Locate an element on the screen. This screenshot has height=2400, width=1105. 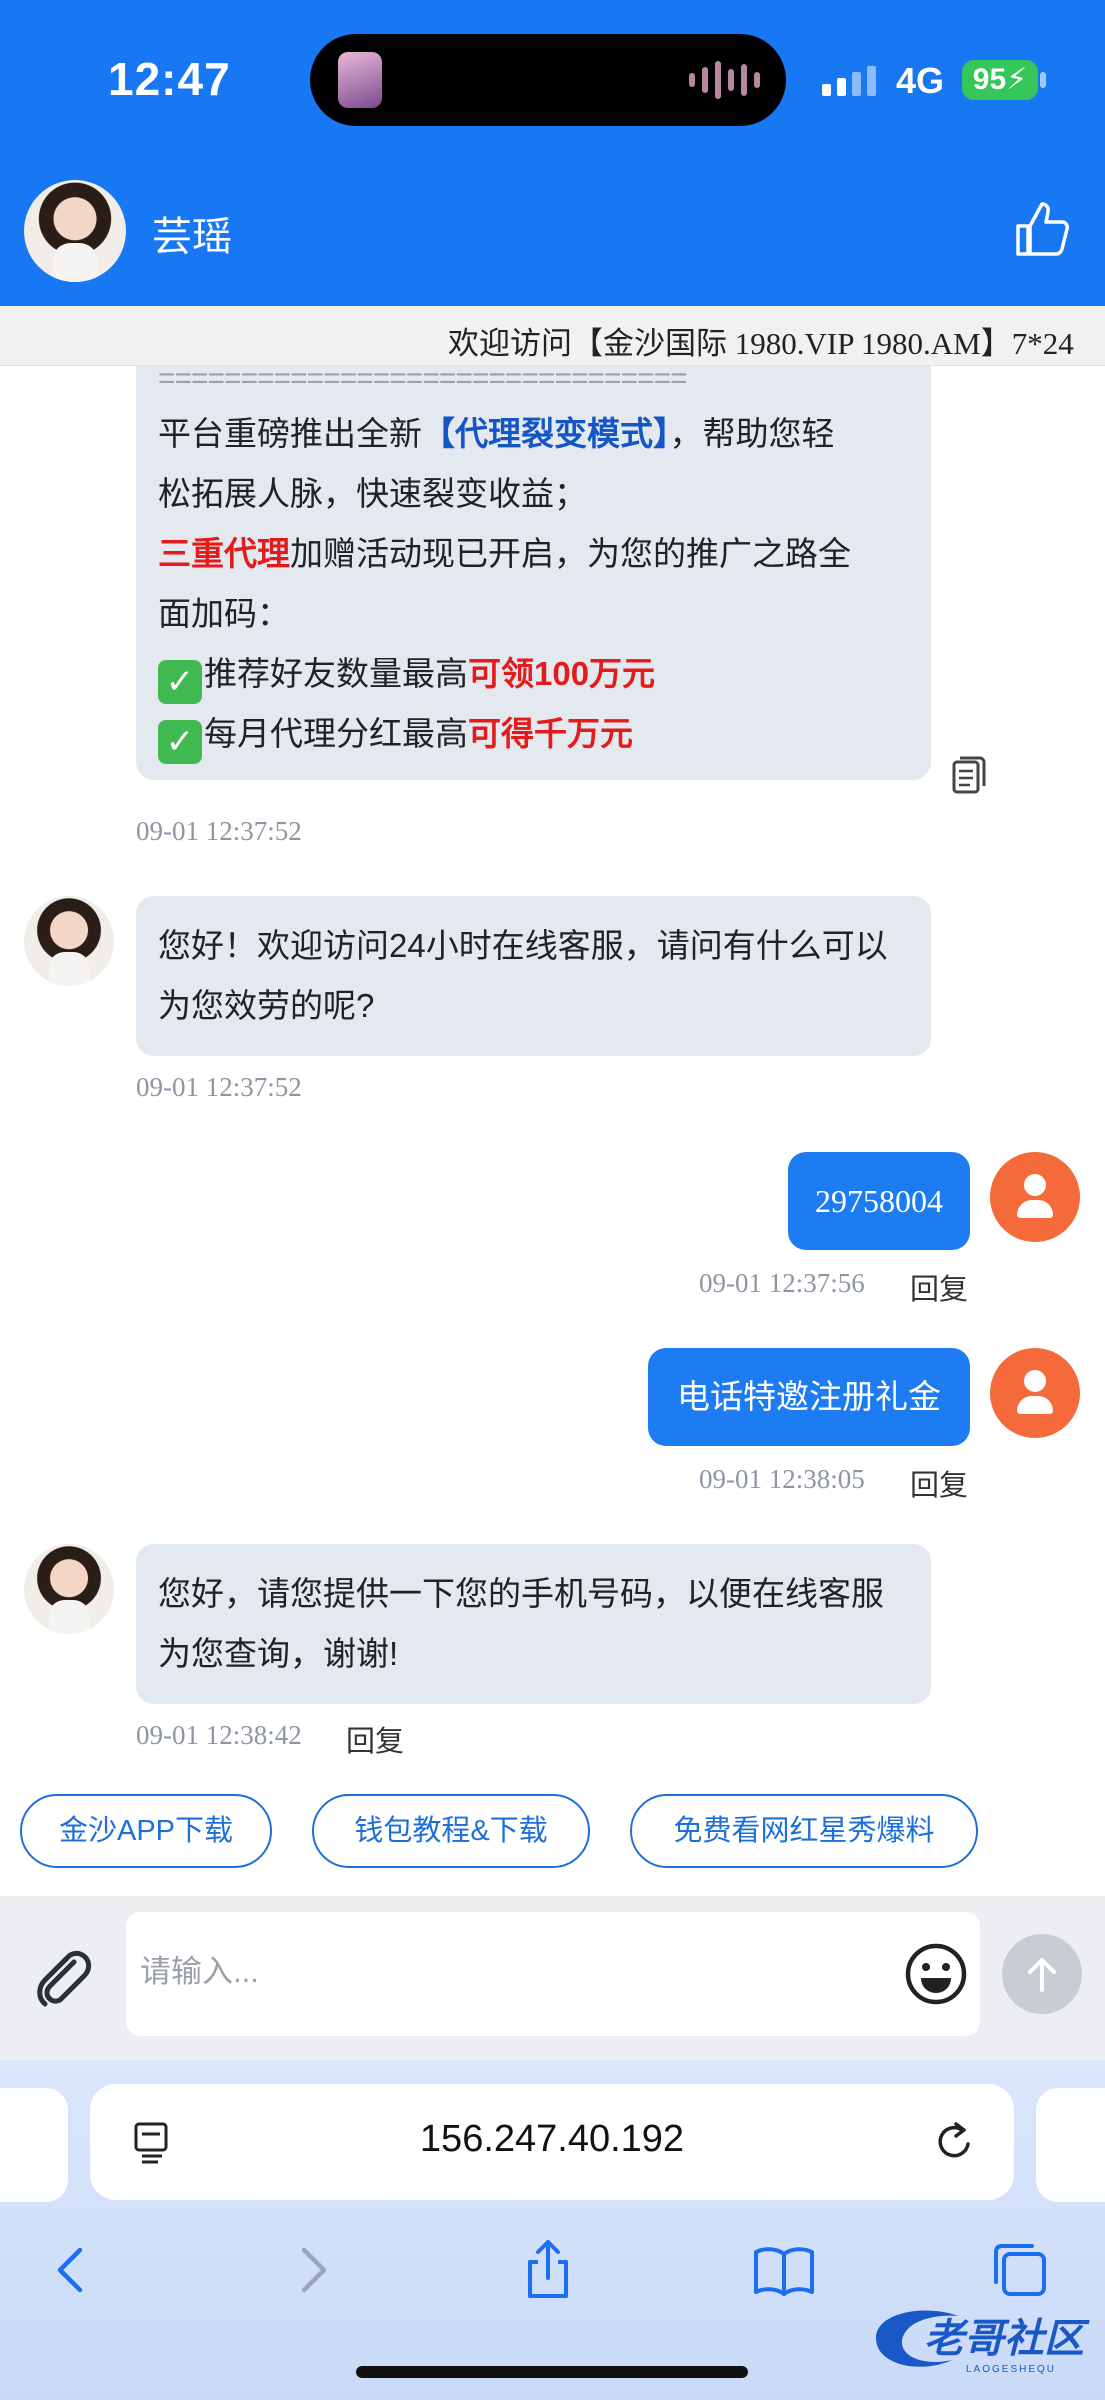
svg-text: LAOGESHEQU is located at coordinates (1011, 2369).